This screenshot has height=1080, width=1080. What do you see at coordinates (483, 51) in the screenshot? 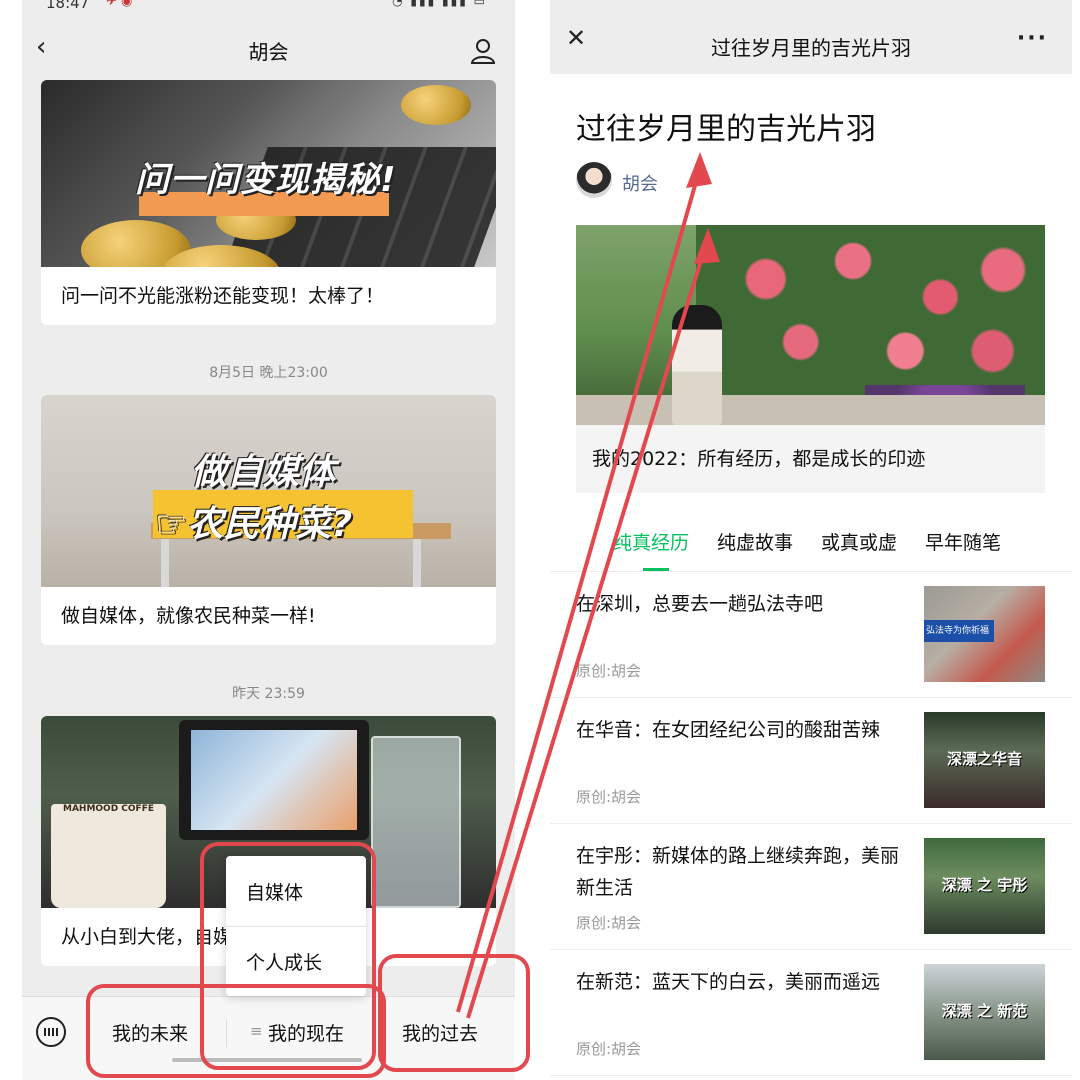
I see `profile-icon` at bounding box center [483, 51].